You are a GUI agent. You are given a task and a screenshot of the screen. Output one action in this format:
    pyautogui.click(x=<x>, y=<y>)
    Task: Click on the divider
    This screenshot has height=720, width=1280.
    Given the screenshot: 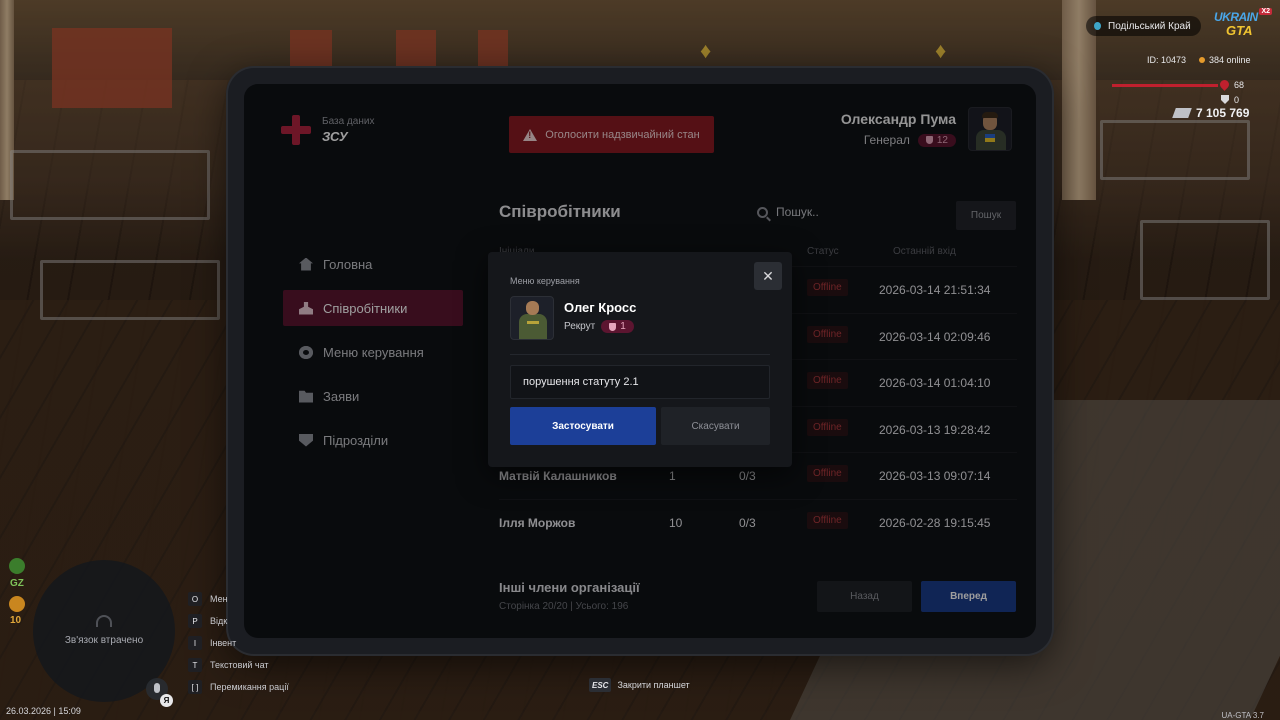 What is the action you would take?
    pyautogui.click(x=640, y=354)
    